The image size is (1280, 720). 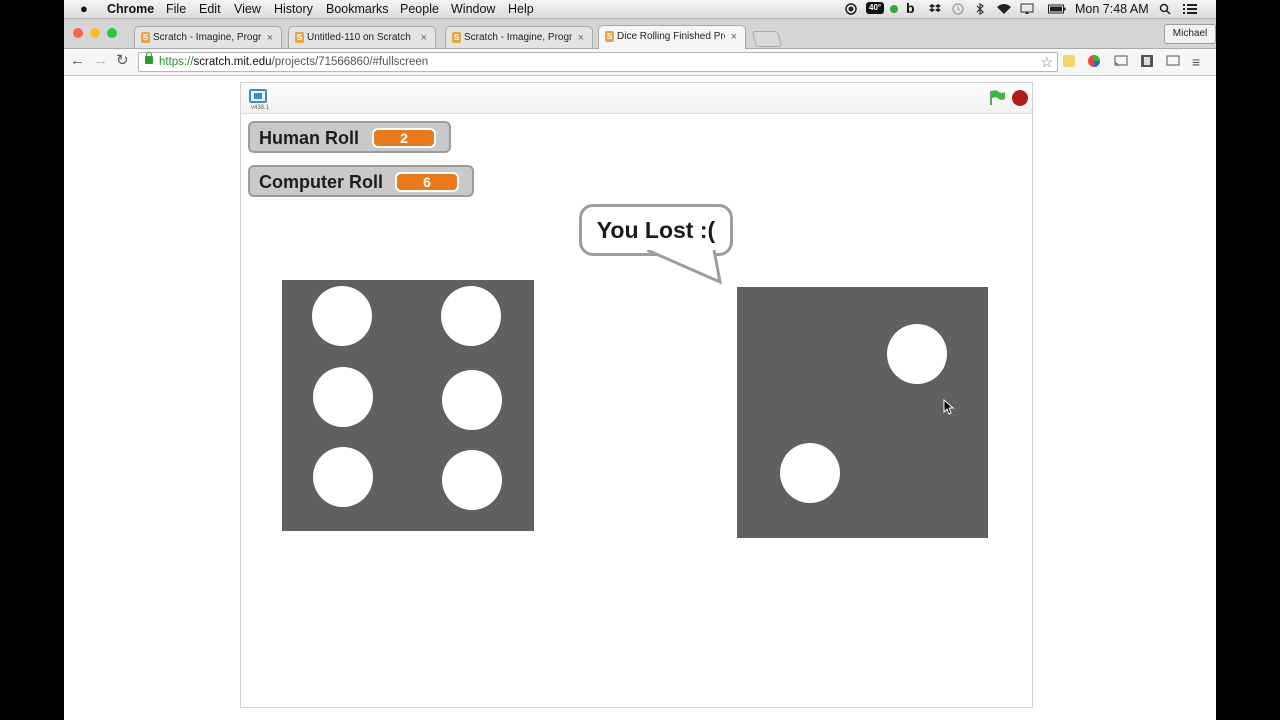 What do you see at coordinates (321, 182) in the screenshot?
I see `monitor-label: Computer Roll` at bounding box center [321, 182].